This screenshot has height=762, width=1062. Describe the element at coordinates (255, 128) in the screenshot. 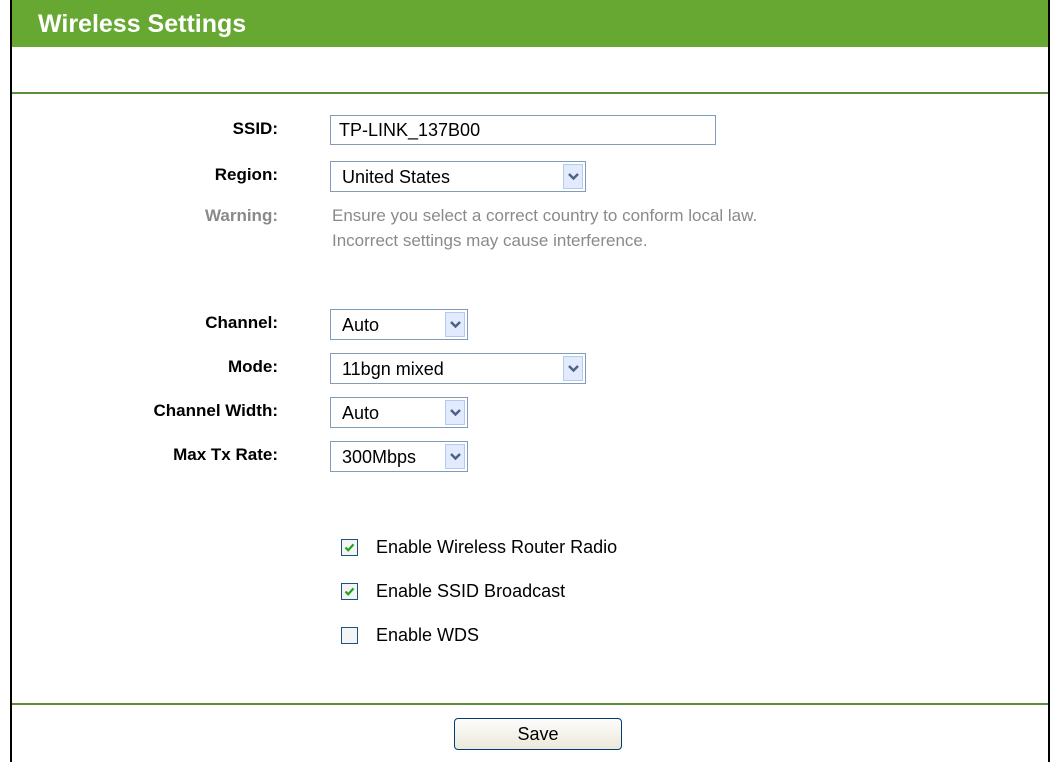

I see `ssid-label: SSID:` at that location.